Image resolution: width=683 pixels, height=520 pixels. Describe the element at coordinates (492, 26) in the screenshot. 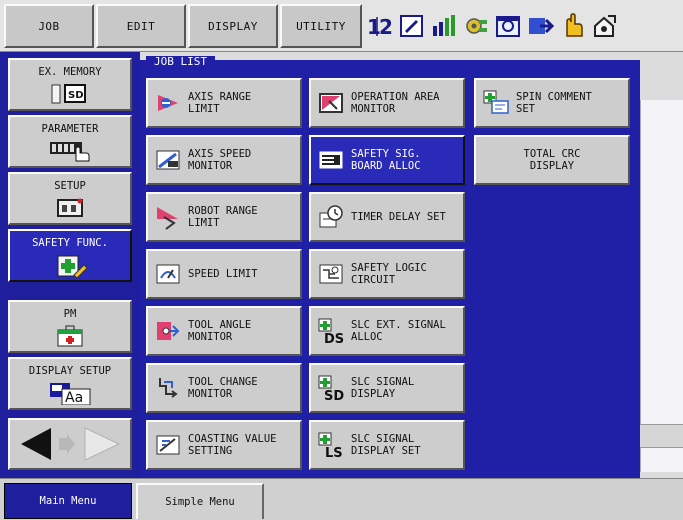

I see `status-icons: 12` at that location.